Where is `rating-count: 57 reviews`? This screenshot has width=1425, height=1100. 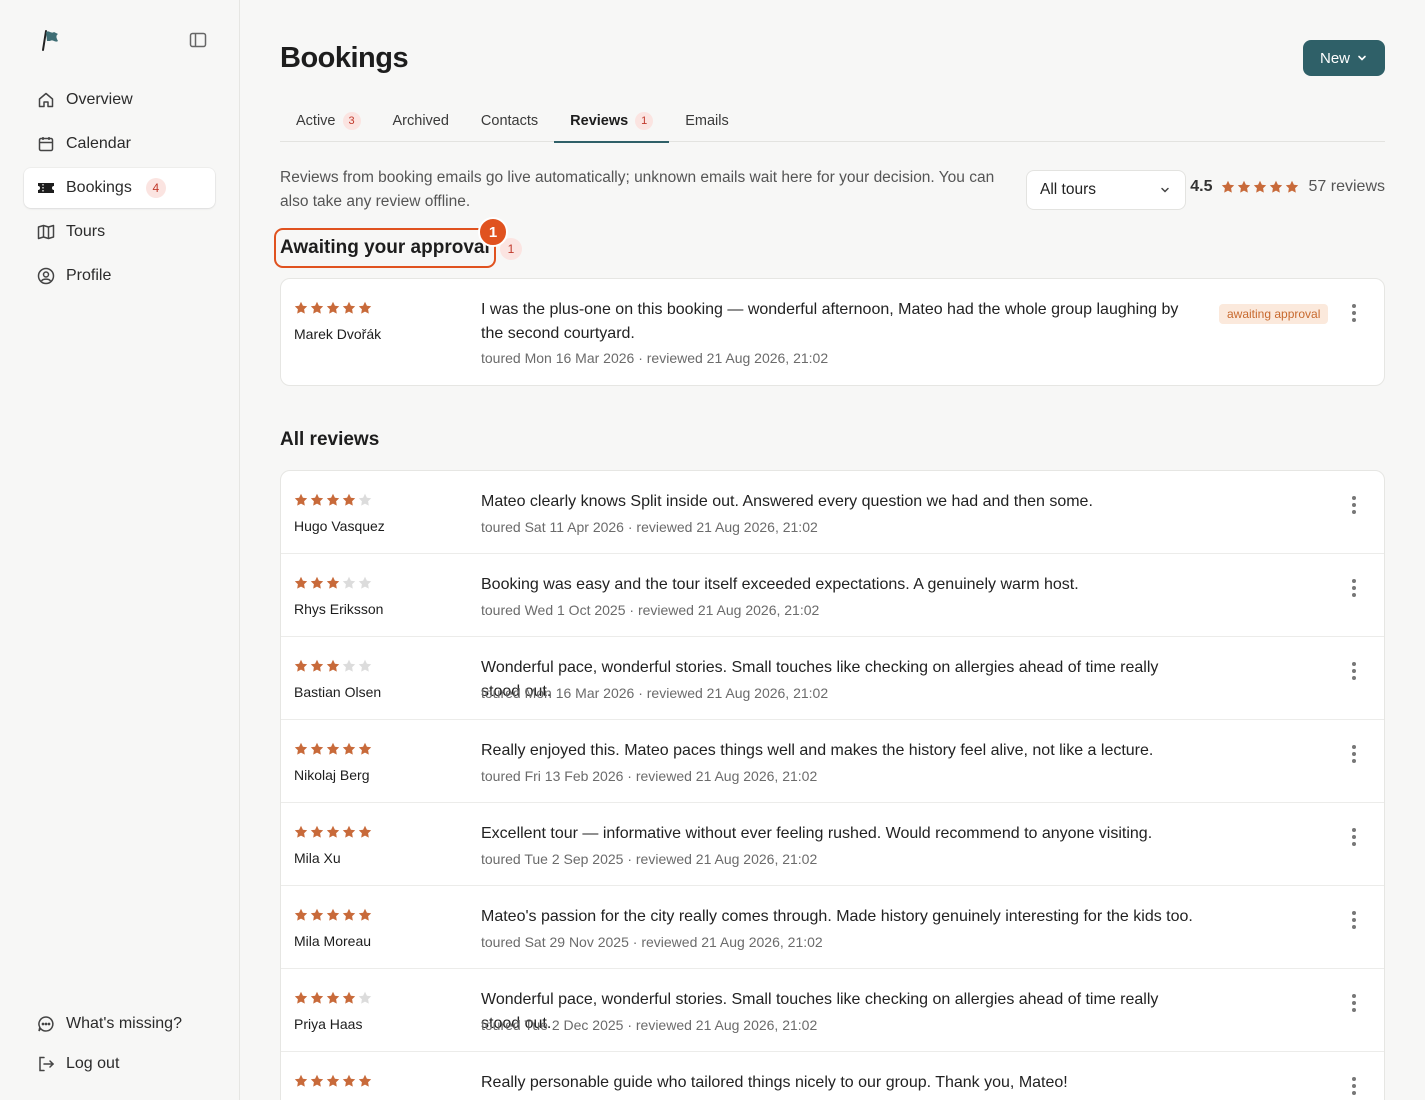 rating-count: 57 reviews is located at coordinates (1346, 186).